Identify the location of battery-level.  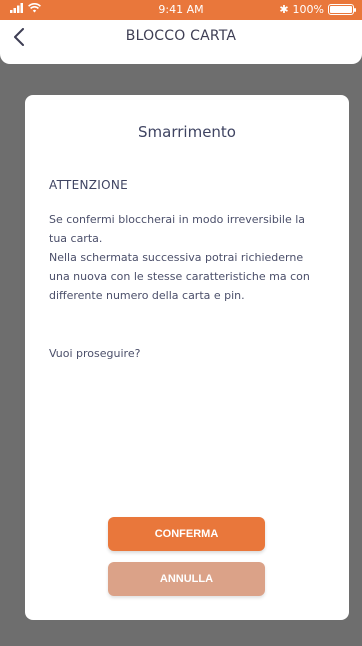
(341, 9).